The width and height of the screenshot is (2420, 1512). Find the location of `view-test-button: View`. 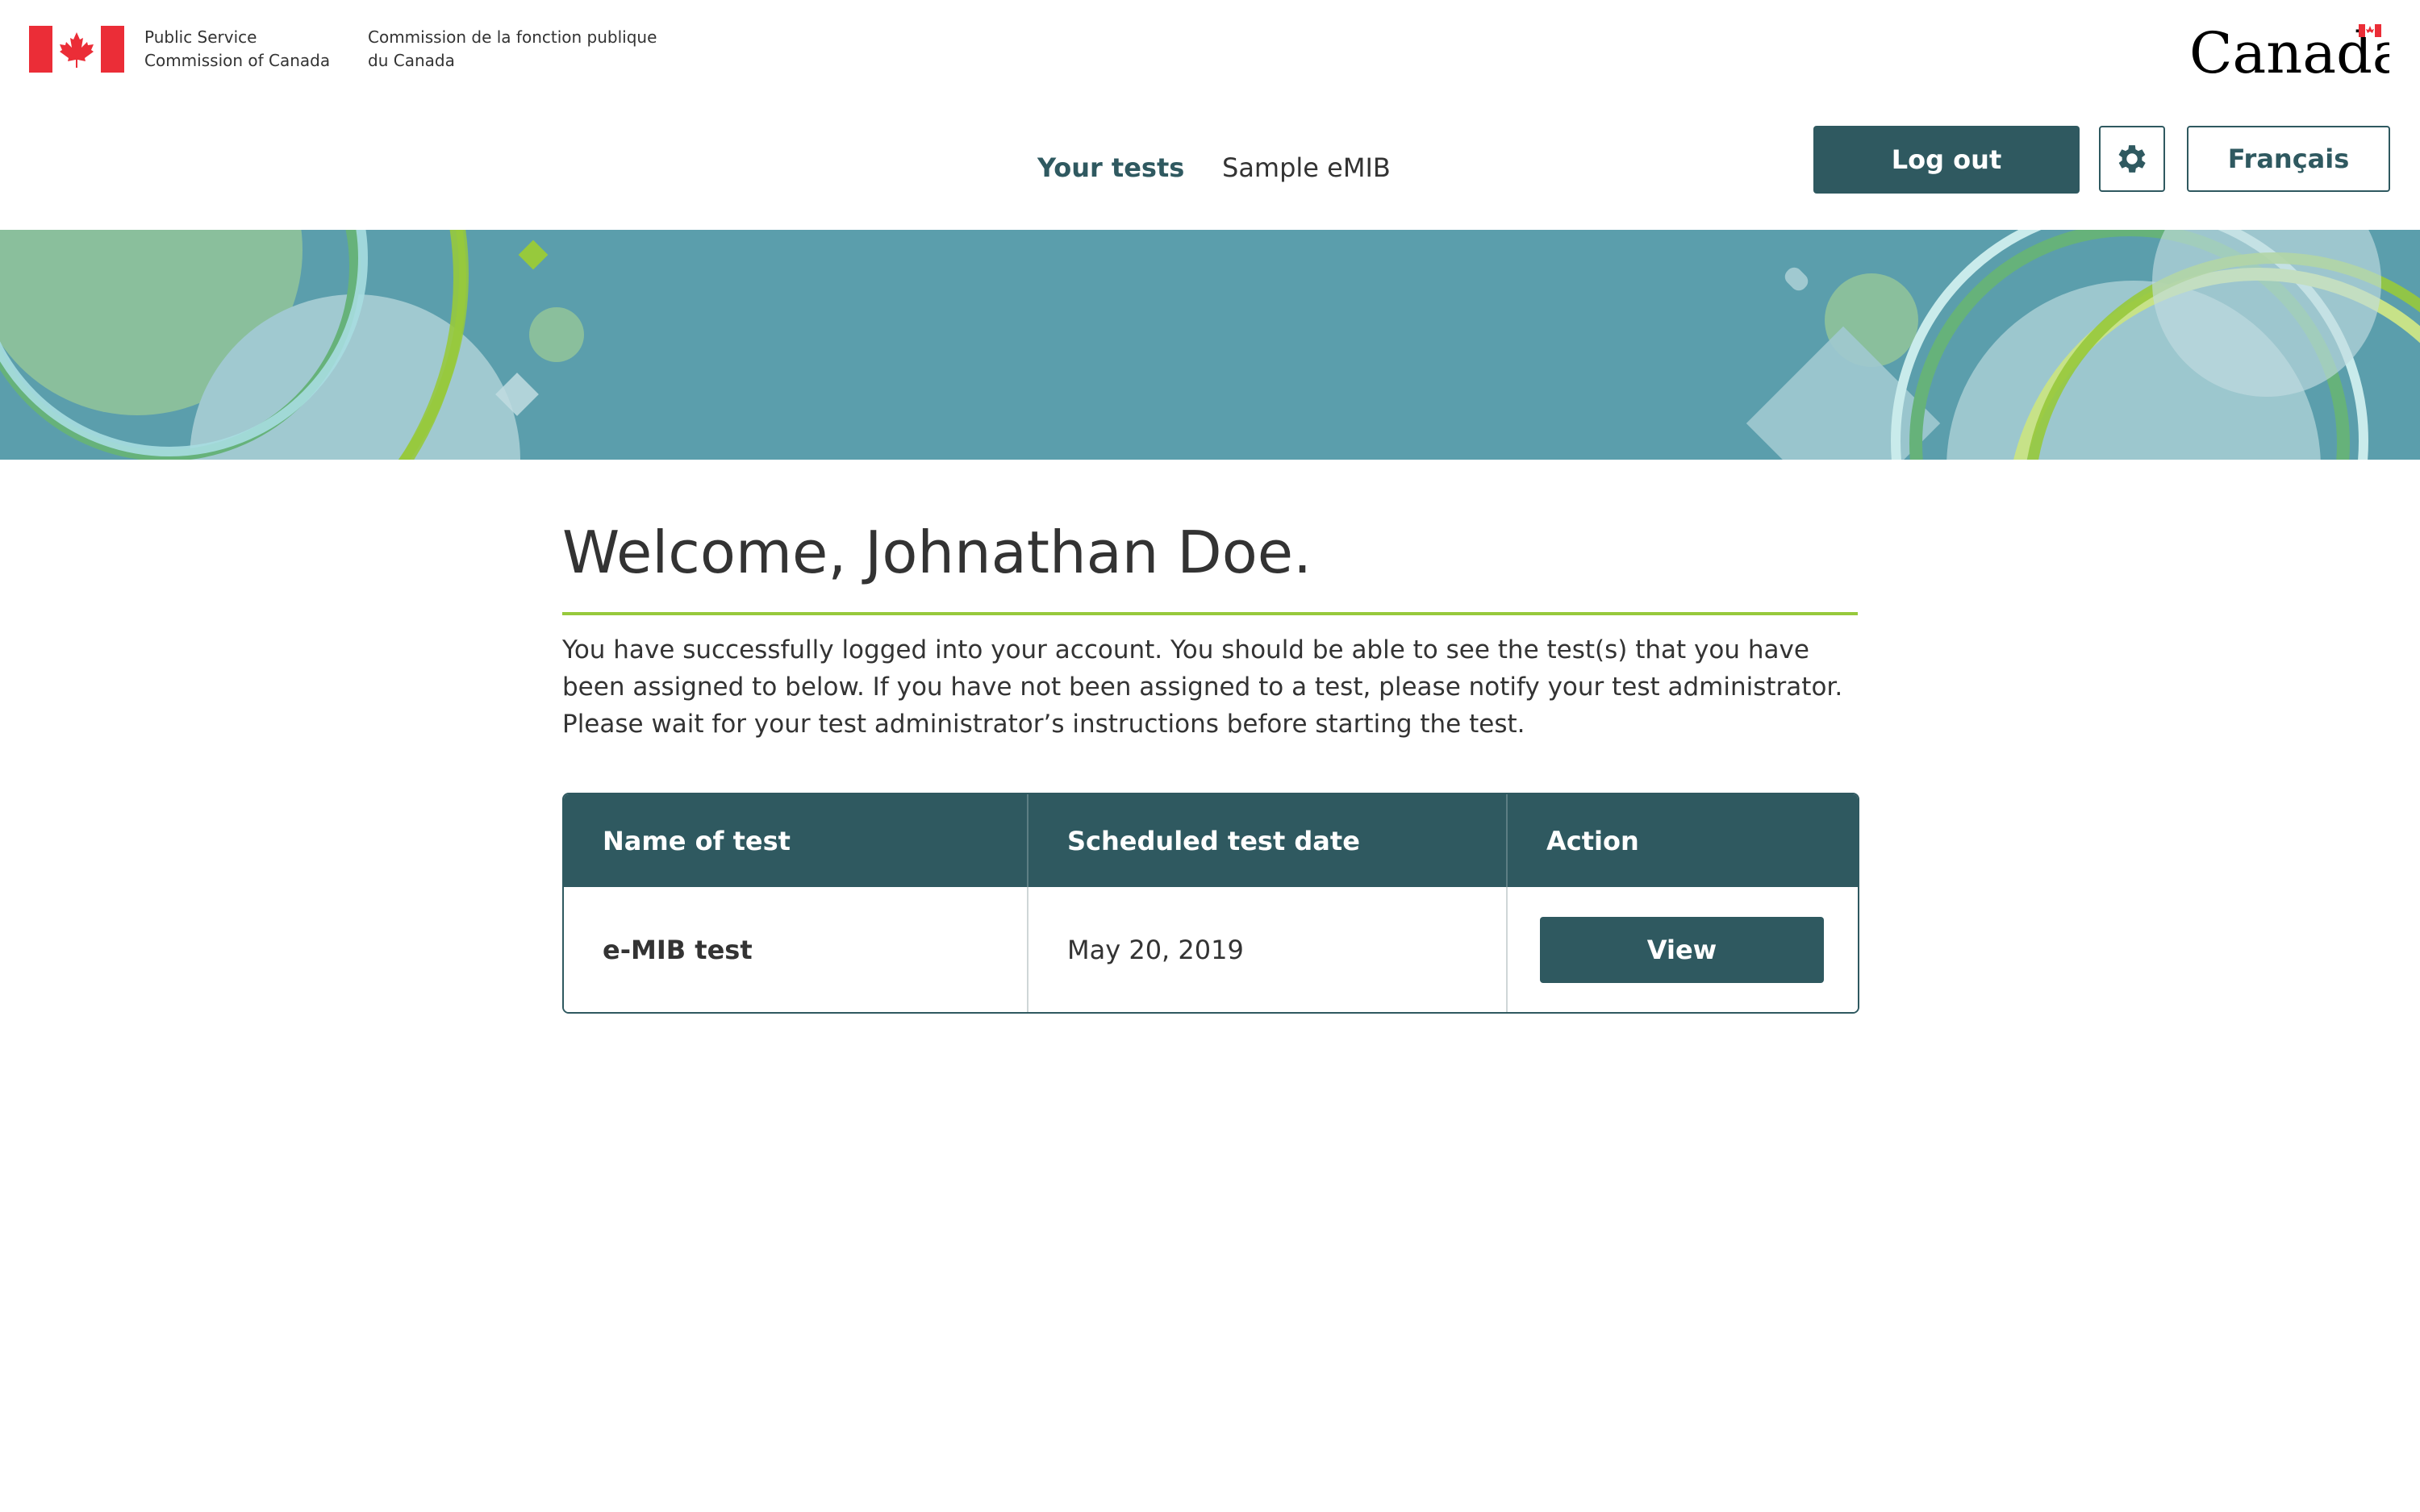

view-test-button: View is located at coordinates (1682, 949).